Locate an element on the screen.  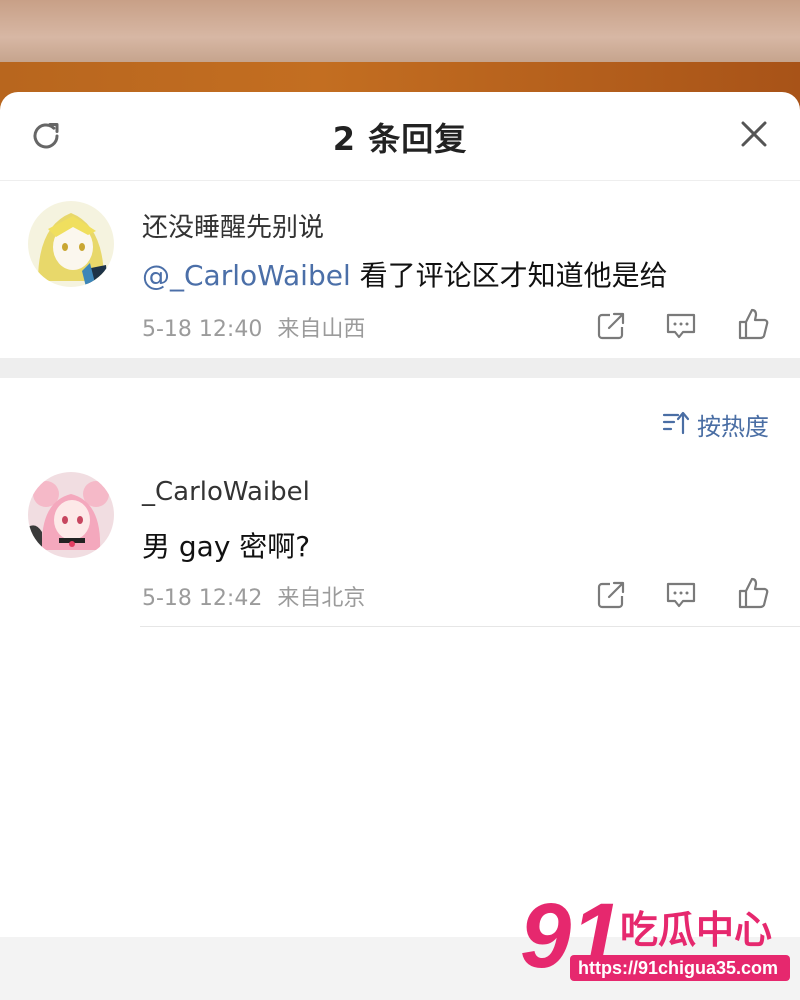
background-top is located at coordinates (400, 31).